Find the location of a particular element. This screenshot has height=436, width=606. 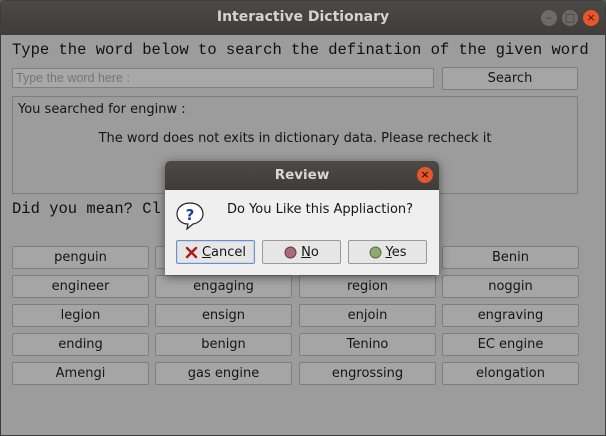

suggestion-button: EC engine is located at coordinates (510, 344).